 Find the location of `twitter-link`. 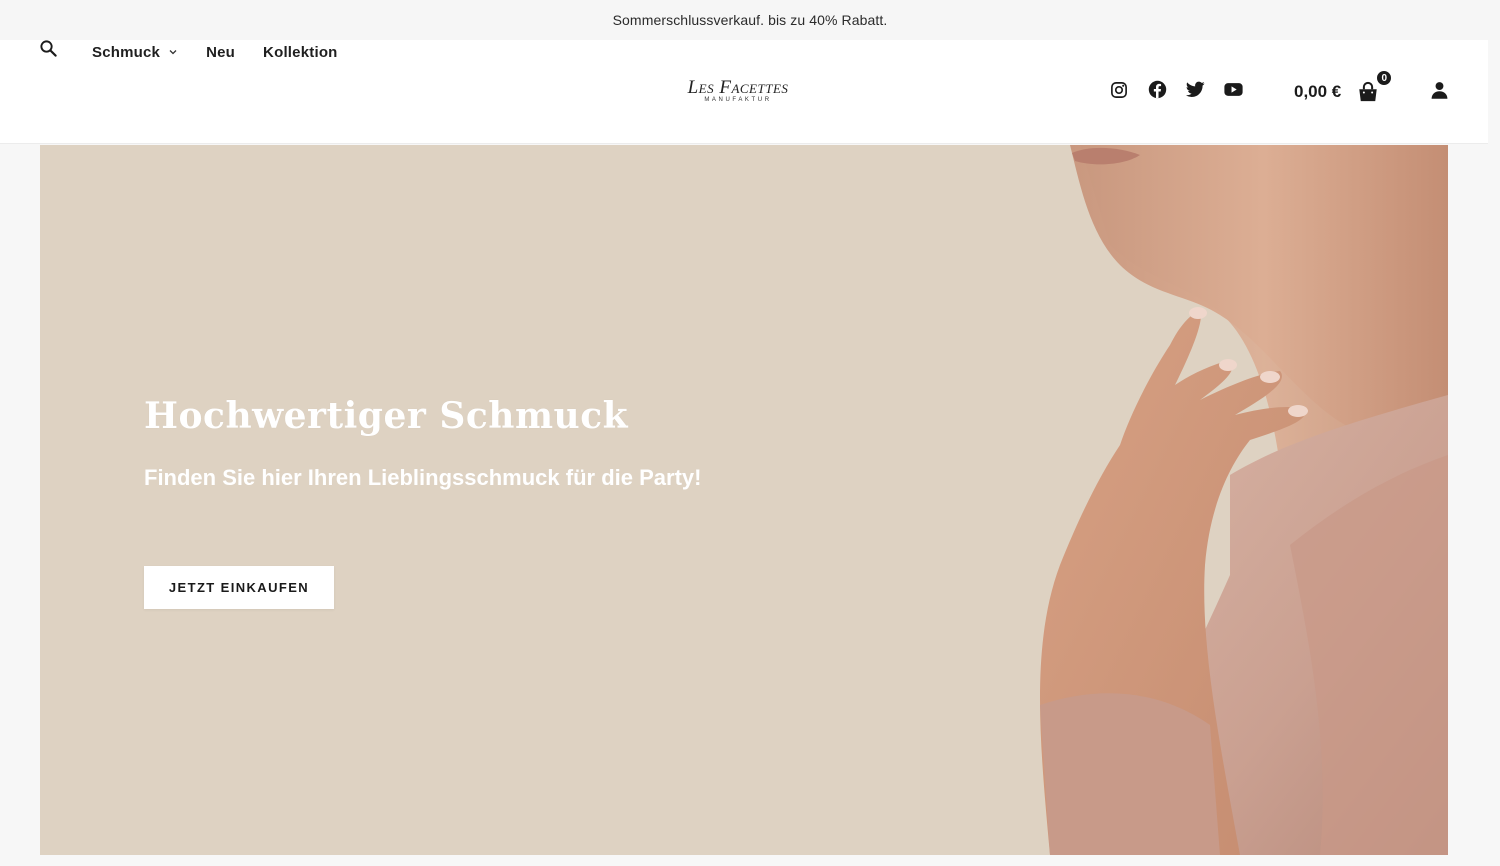

twitter-link is located at coordinates (1195, 92).